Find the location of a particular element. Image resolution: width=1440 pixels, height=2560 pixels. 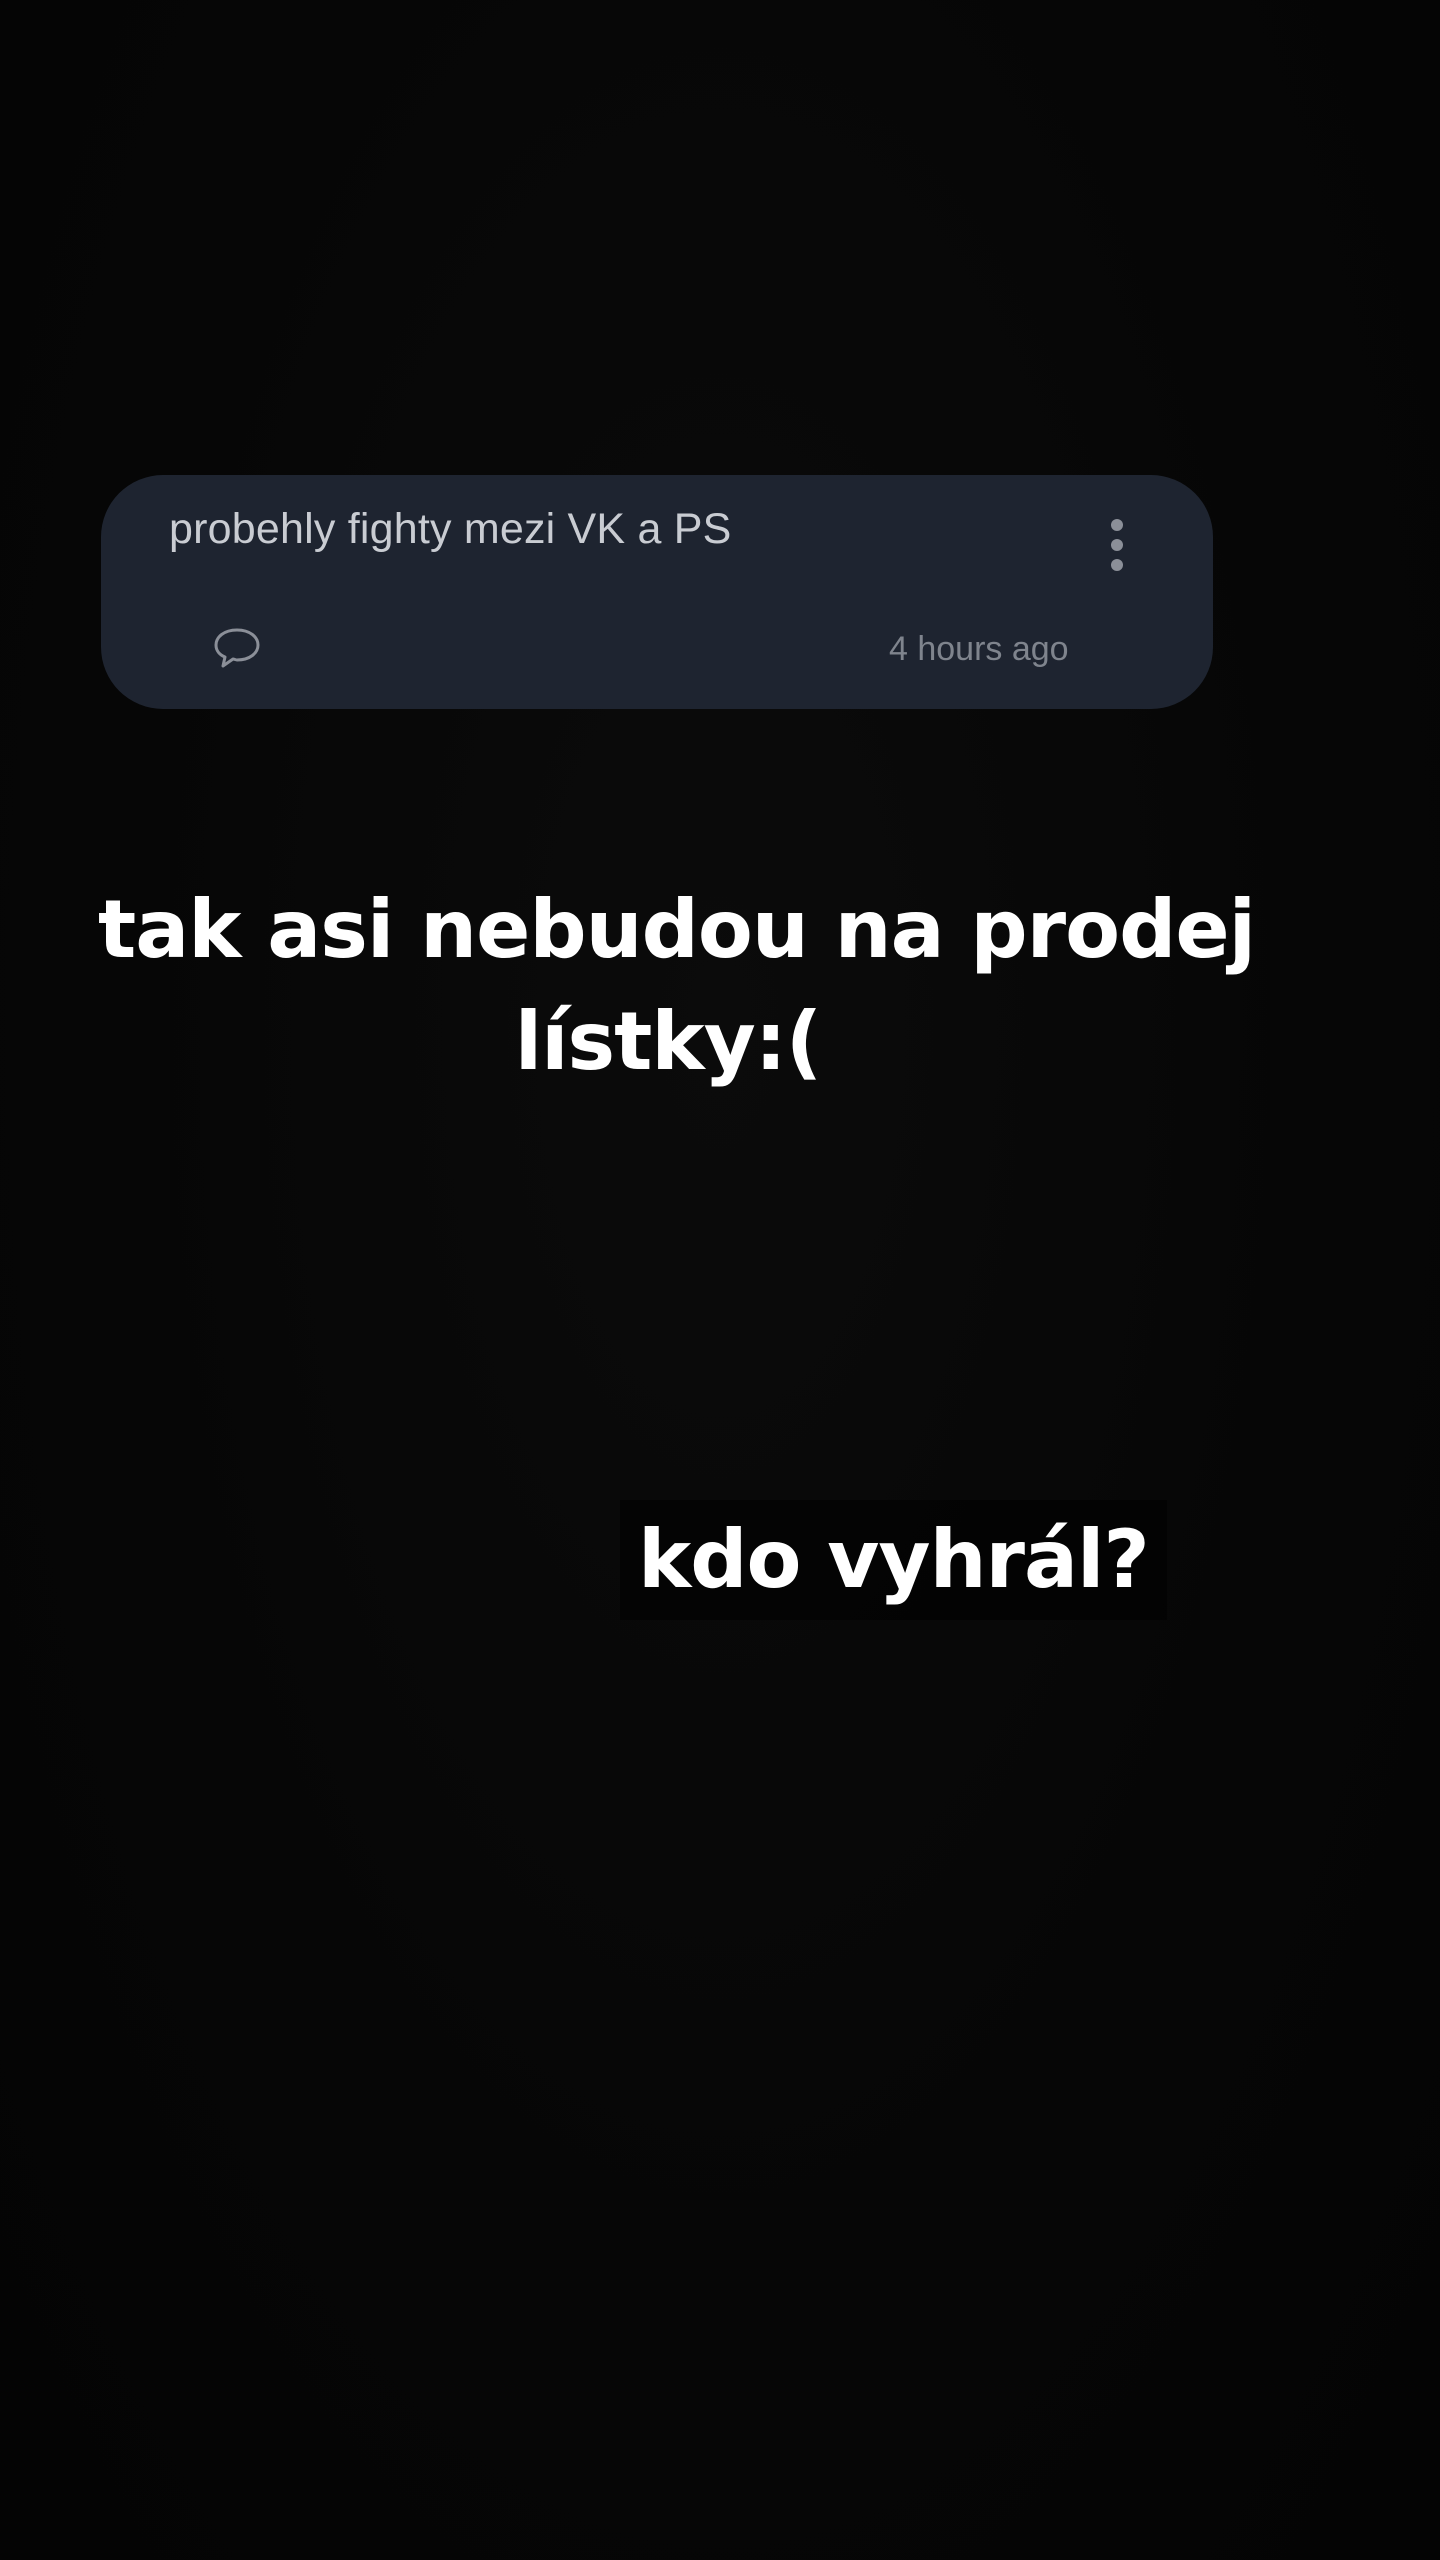

comment-button is located at coordinates (237, 648).